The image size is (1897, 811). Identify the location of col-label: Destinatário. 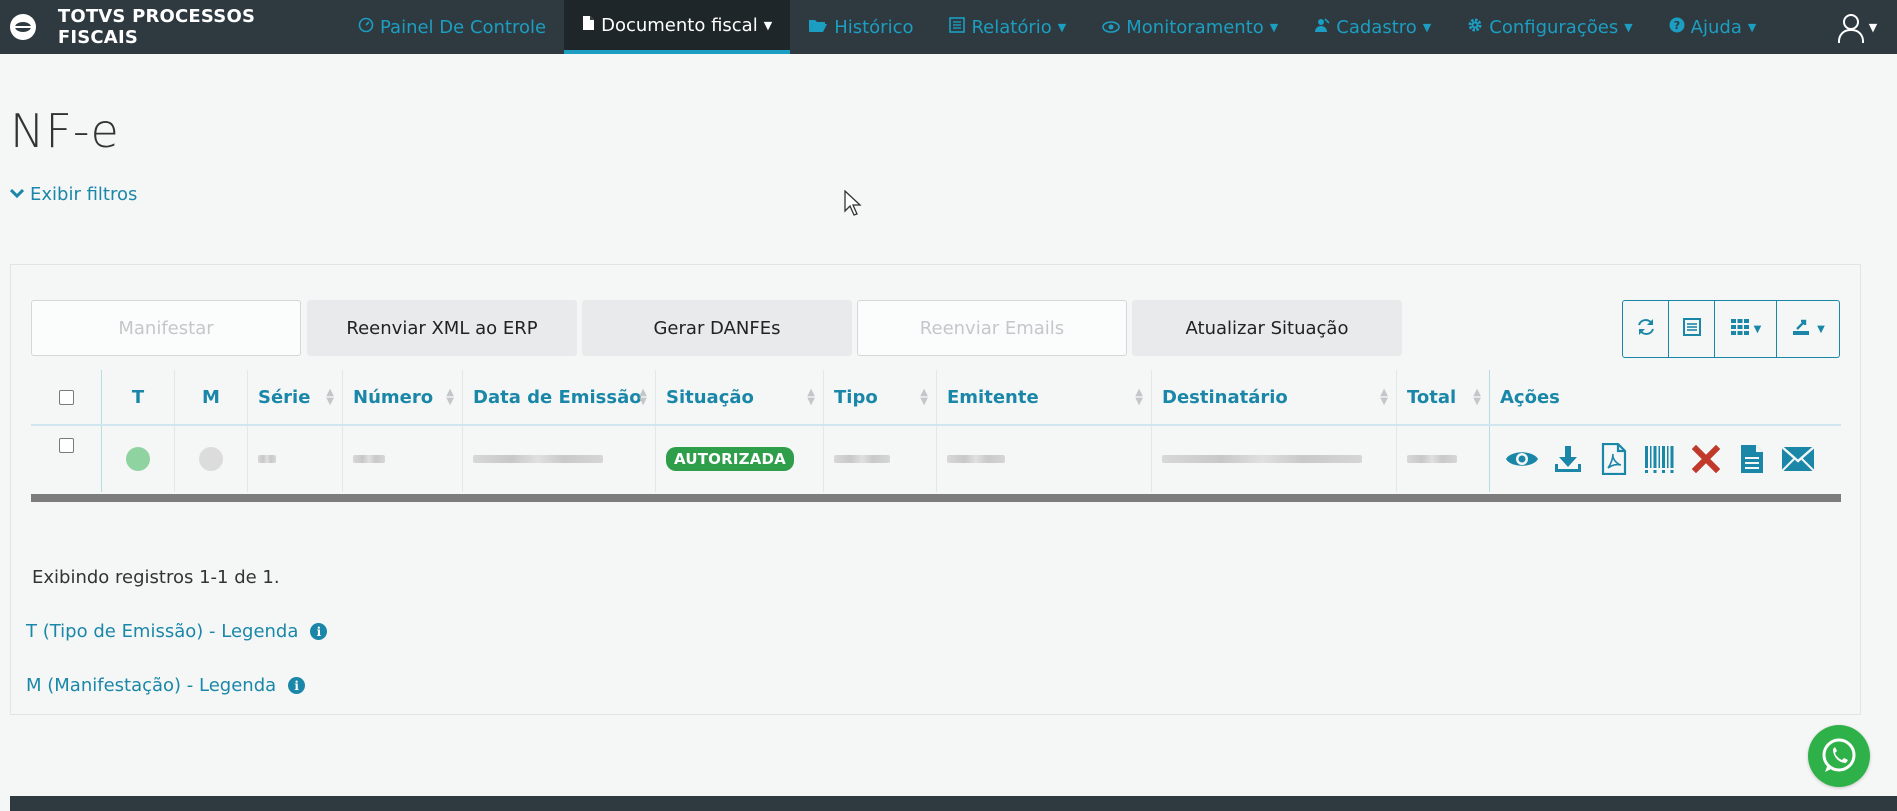
(1225, 397).